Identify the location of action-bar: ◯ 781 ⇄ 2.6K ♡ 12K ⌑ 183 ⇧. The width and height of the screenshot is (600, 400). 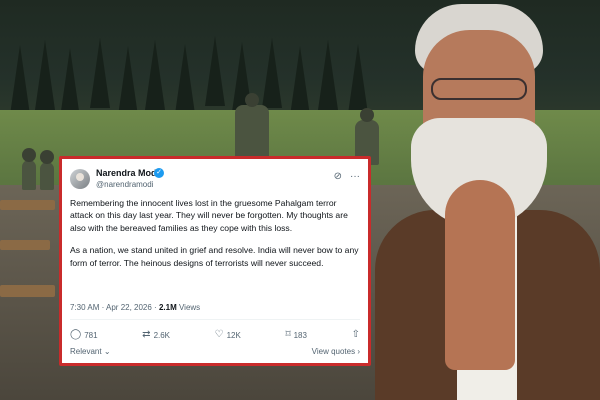
(215, 335).